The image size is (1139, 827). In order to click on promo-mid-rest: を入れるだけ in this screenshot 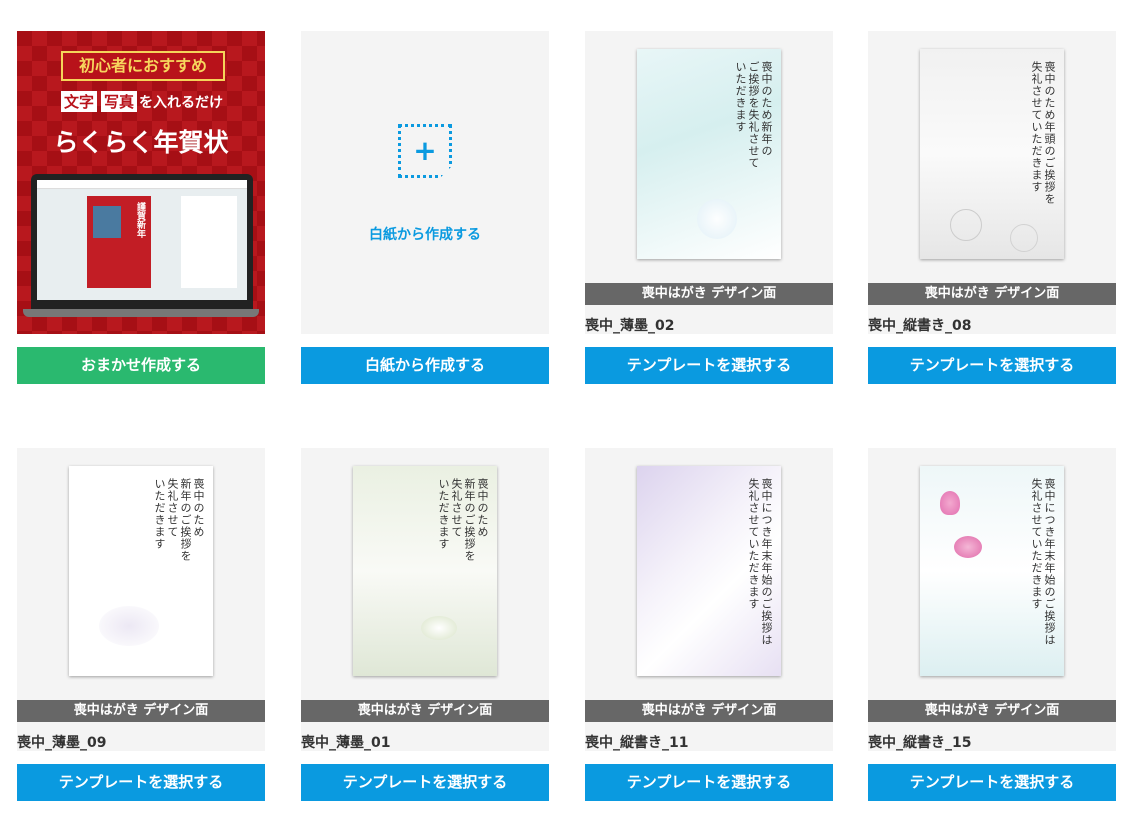, I will do `click(181, 103)`.